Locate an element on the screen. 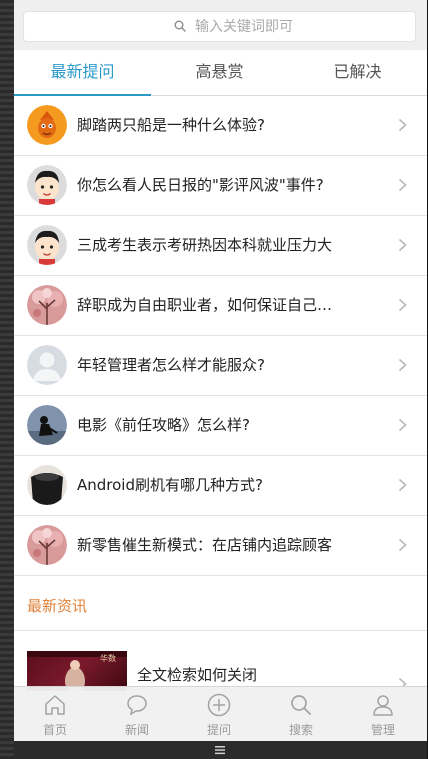  nav-label: 管理 is located at coordinates (382, 730).